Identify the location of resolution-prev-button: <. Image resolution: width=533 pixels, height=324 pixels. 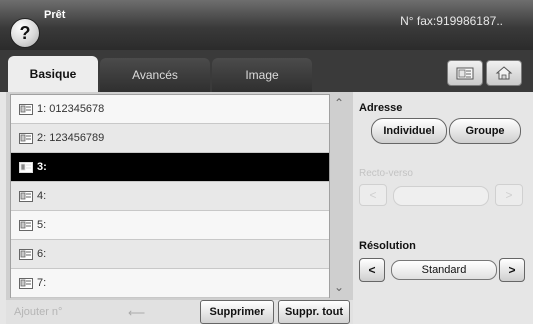
(372, 270).